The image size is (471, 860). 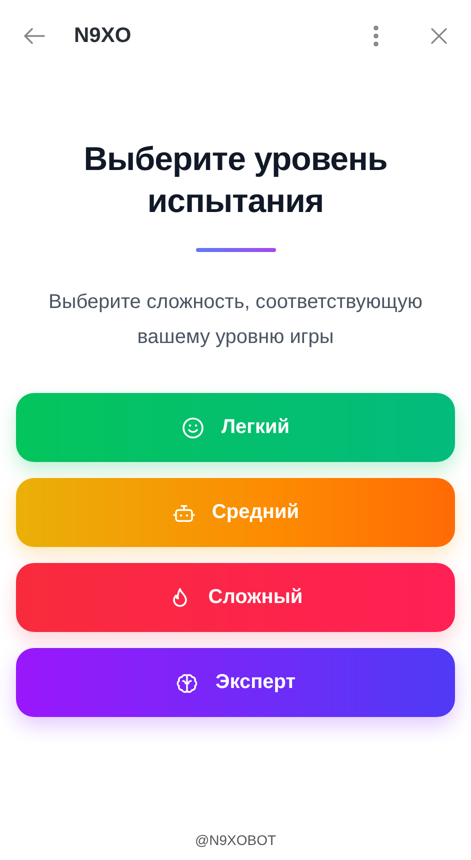 I want to click on subtitle-text: Выберите сложность, соответствующую вашему уровню игры, so click(x=235, y=320).